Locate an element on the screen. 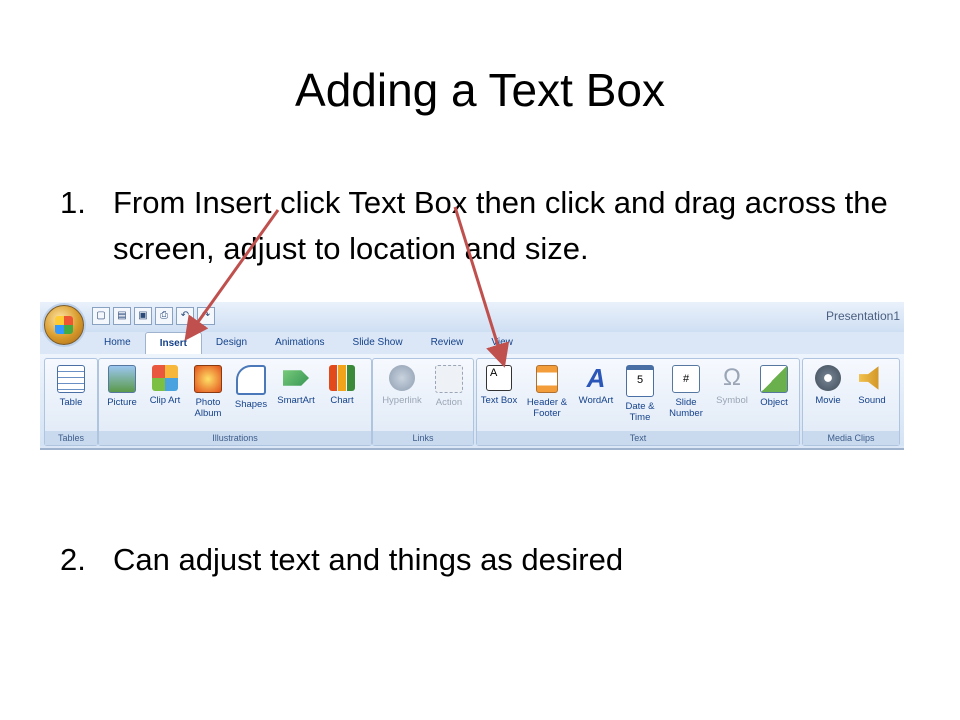  object-button: Object is located at coordinates (774, 386).